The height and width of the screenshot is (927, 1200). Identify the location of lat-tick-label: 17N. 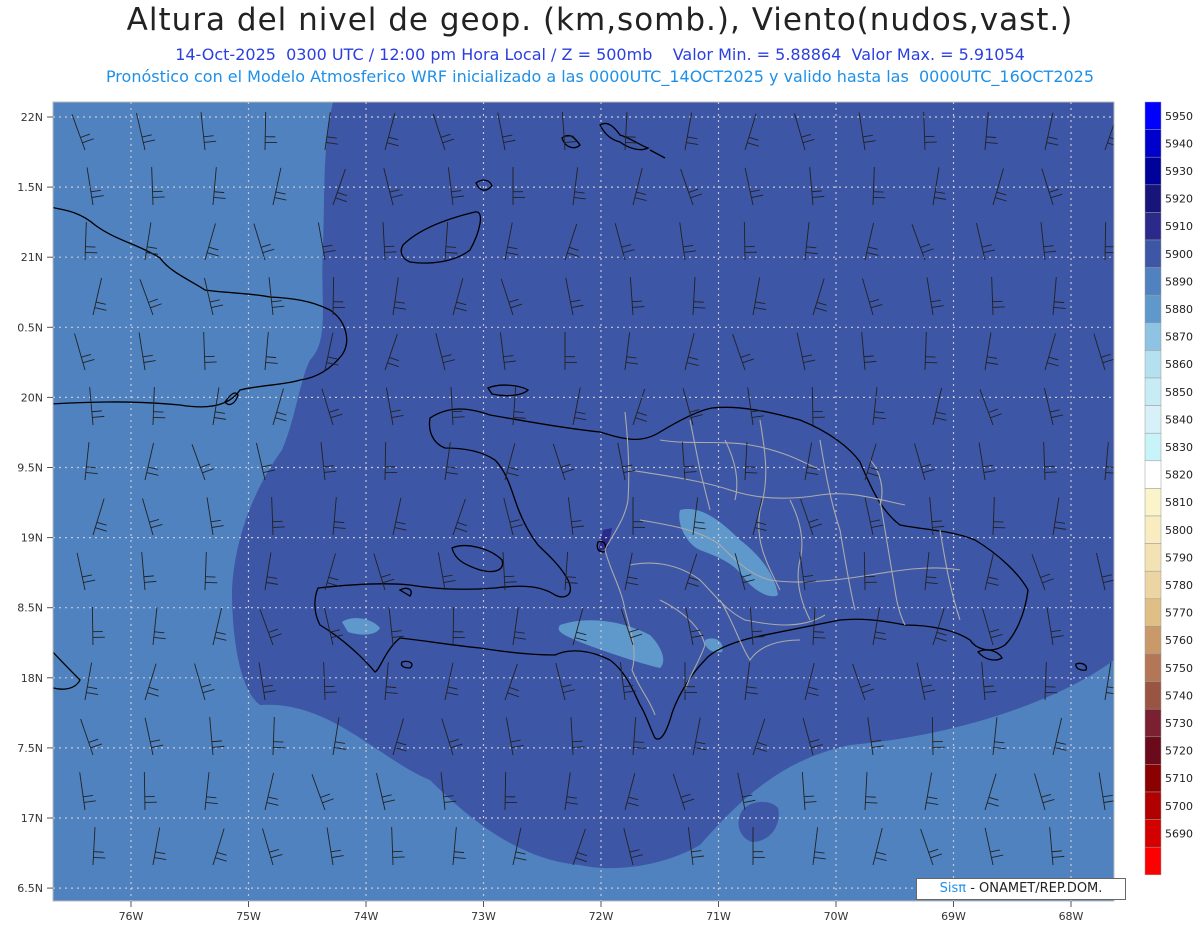
(32, 818).